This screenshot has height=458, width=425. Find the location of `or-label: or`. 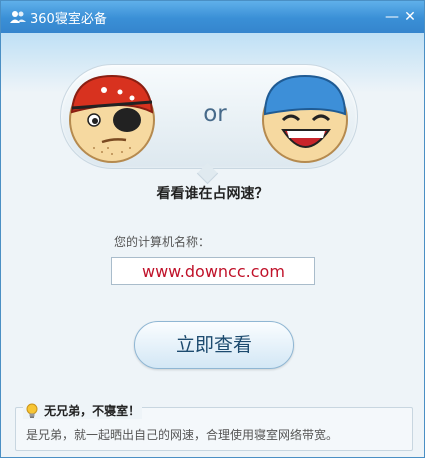

or-label: or is located at coordinates (215, 114).